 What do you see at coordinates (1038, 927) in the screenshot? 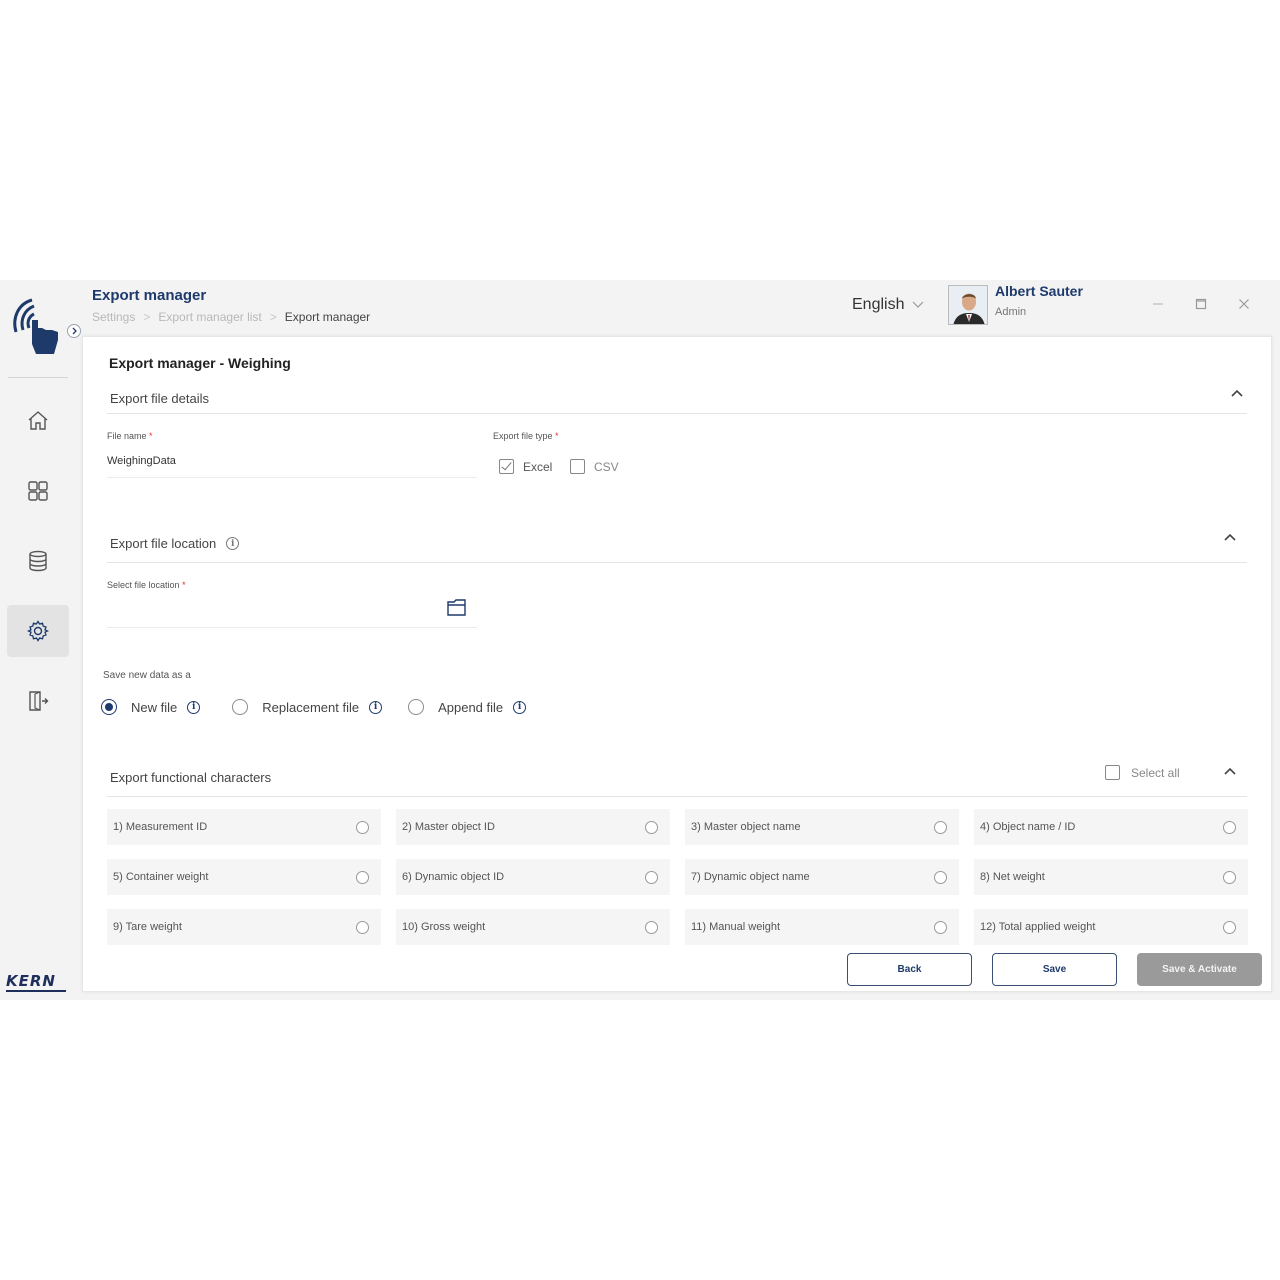
I see `character-label: 12) Total applied weight` at bounding box center [1038, 927].